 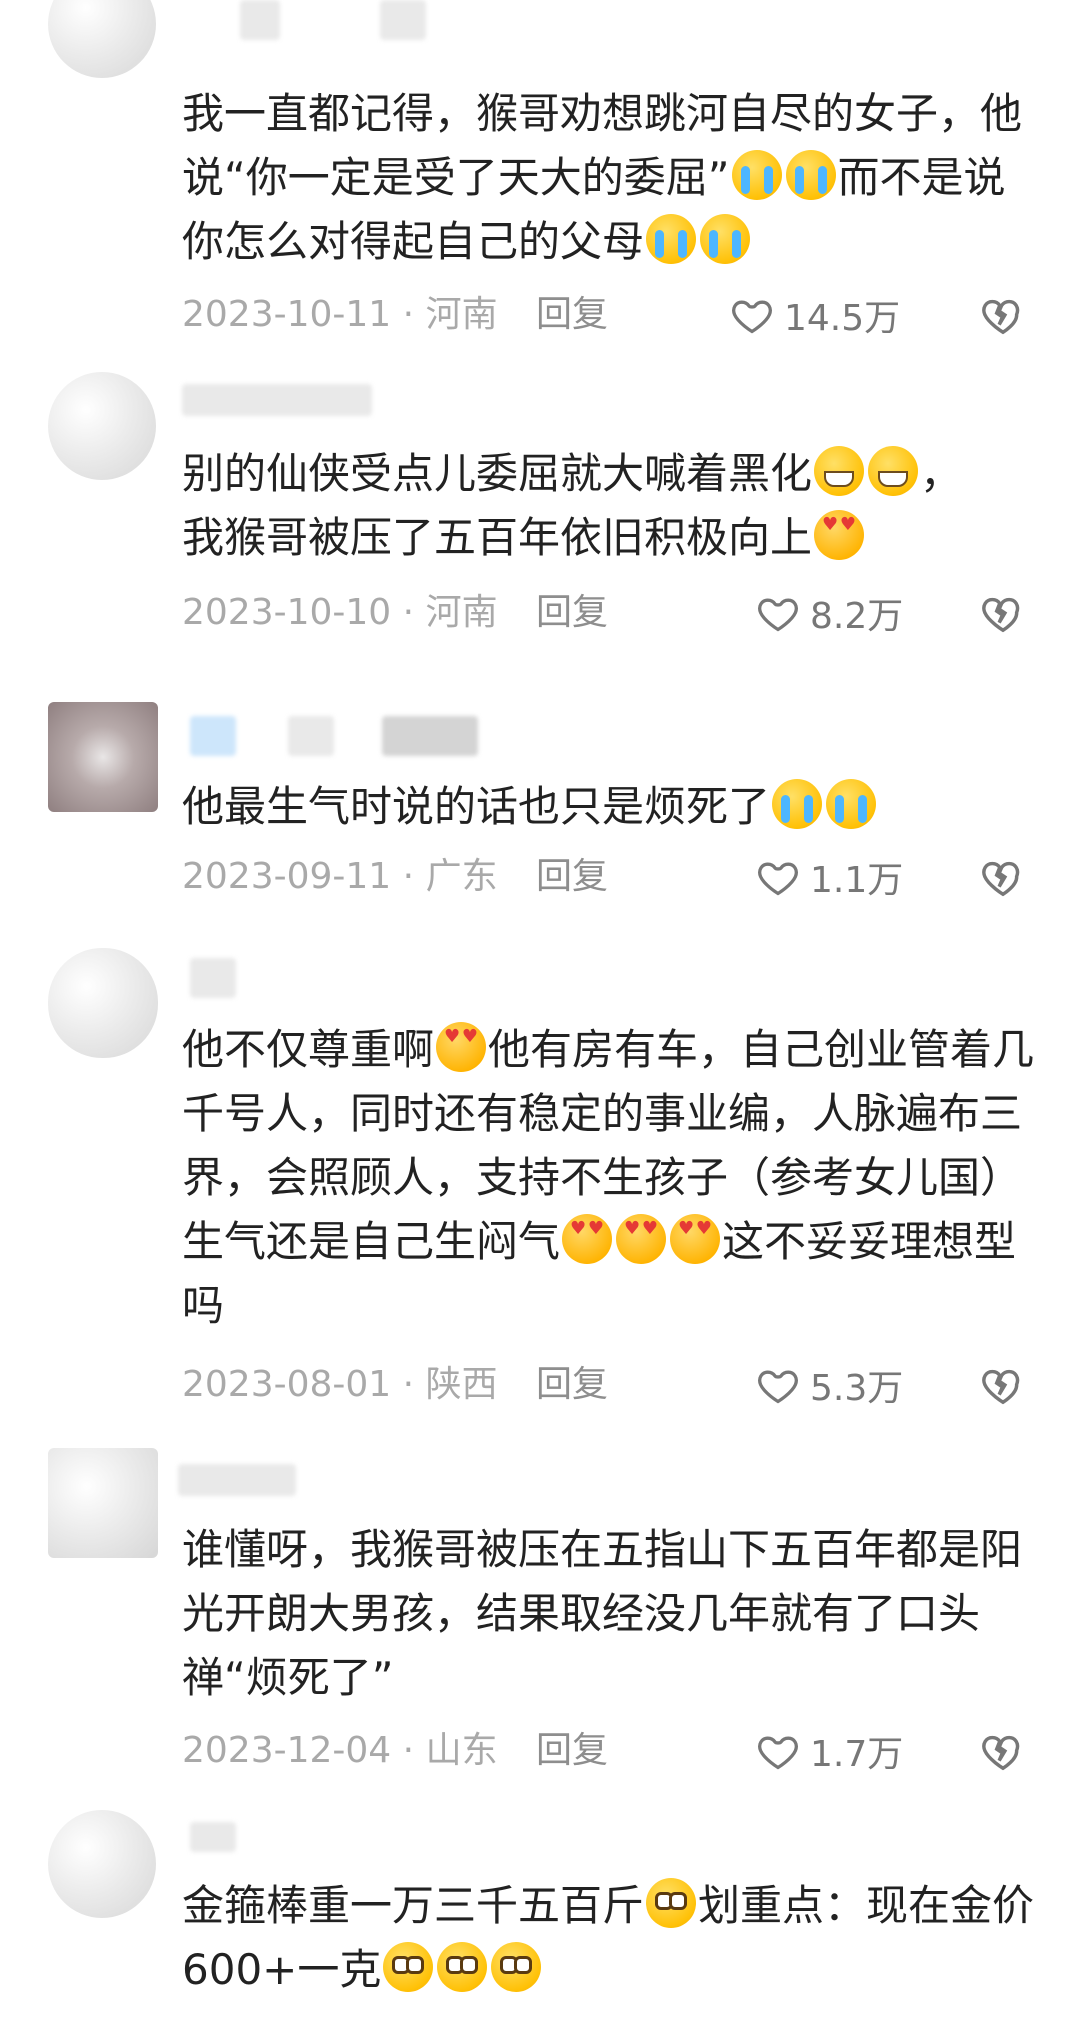 I want to click on like-count: 5.3万, so click(x=857, y=1388).